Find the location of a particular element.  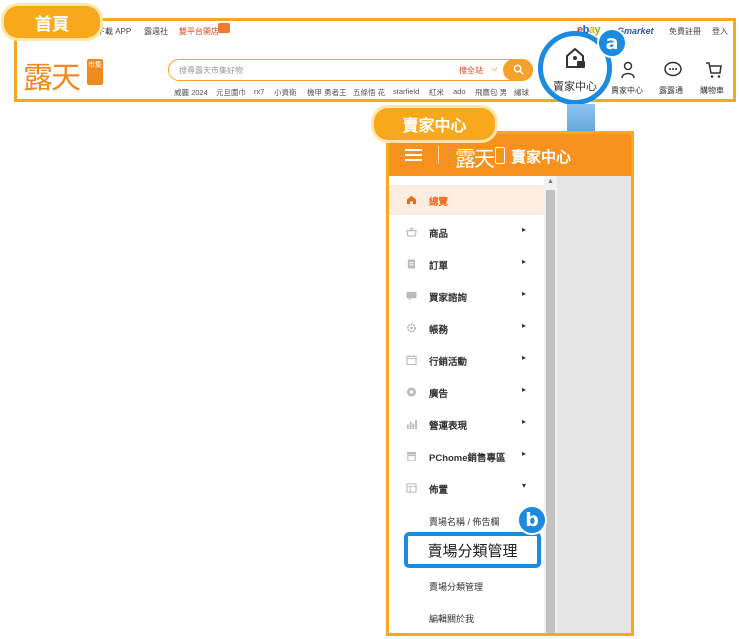

store-icon is located at coordinates (411, 456).